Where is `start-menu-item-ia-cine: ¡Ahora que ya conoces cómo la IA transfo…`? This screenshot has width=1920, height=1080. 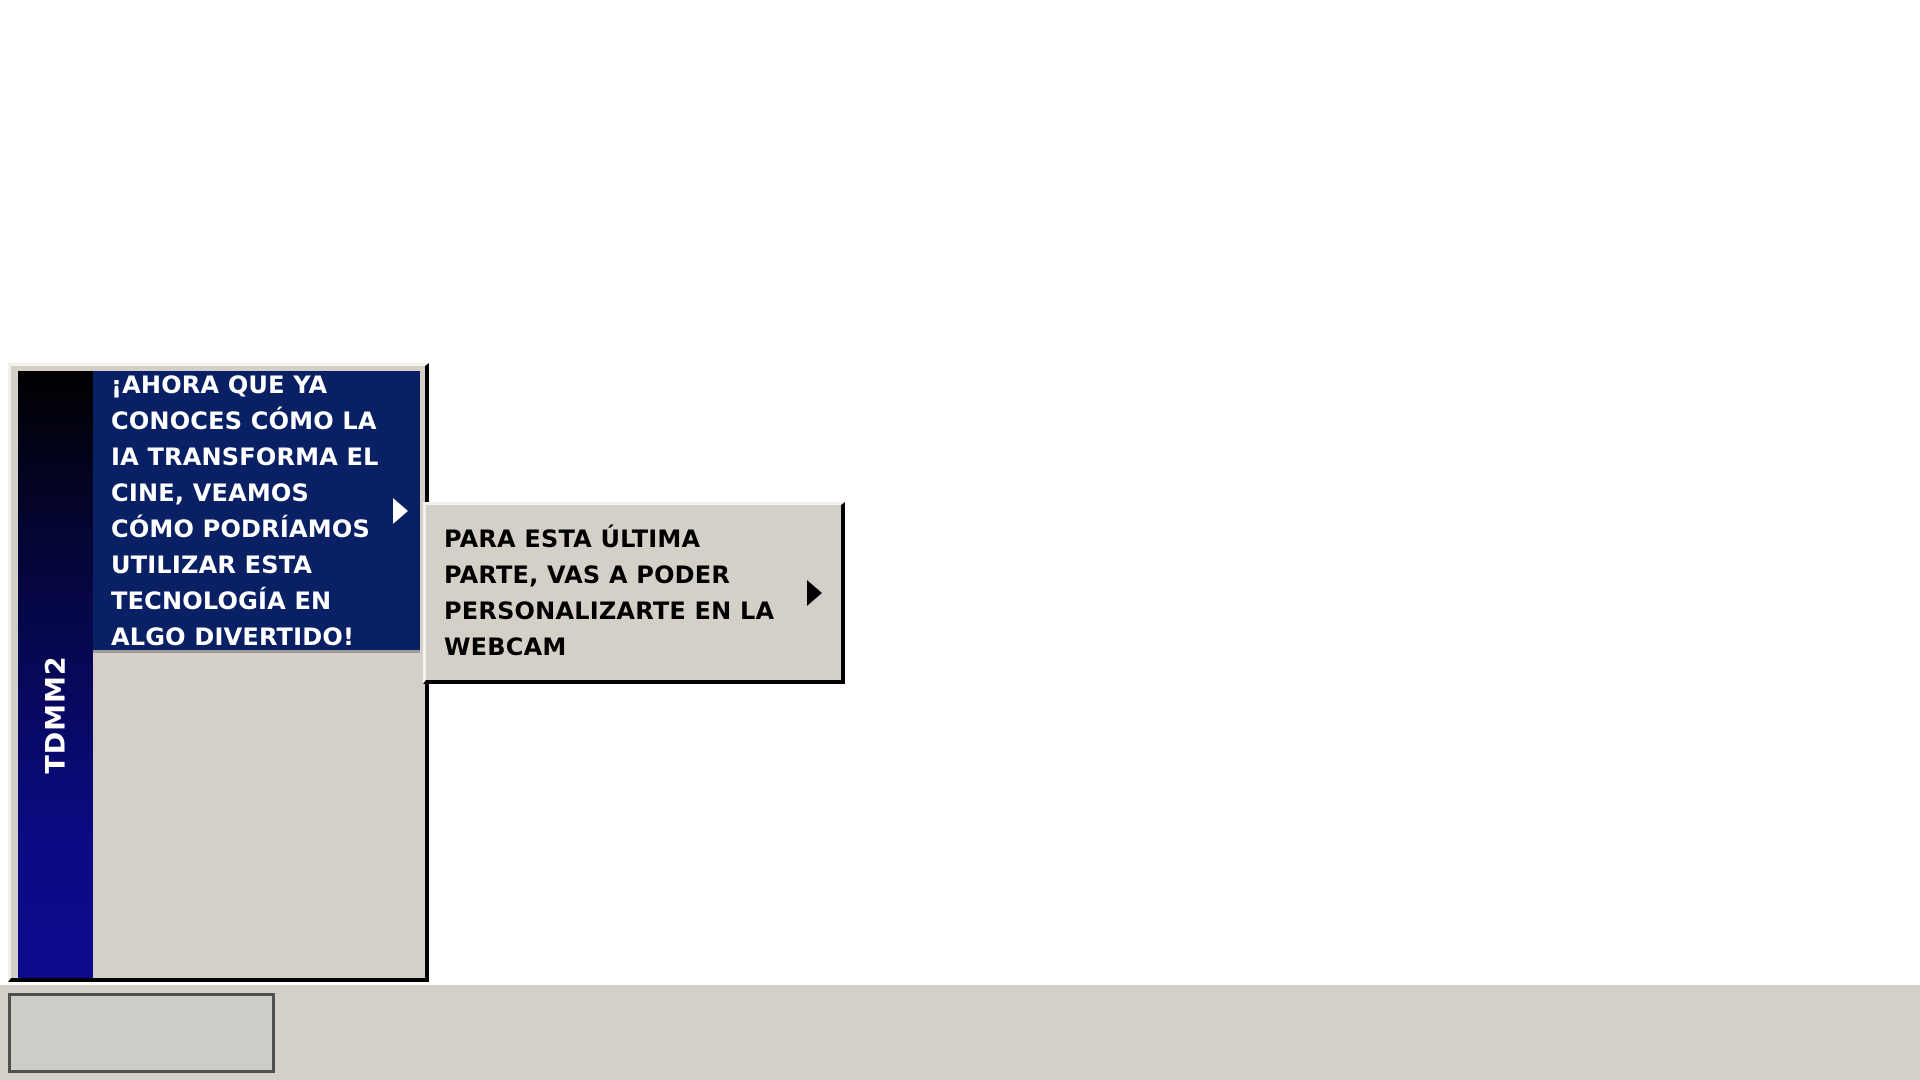 start-menu-item-ia-cine: ¡Ahora que ya conoces cómo la IA transfo… is located at coordinates (256, 512).